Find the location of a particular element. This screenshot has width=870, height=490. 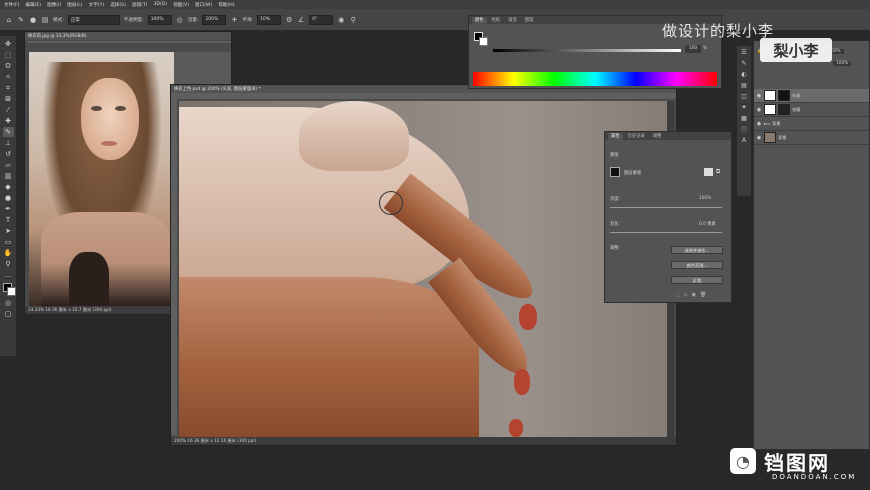

shape-tool-icon: ▭ is located at coordinates (8, 242).